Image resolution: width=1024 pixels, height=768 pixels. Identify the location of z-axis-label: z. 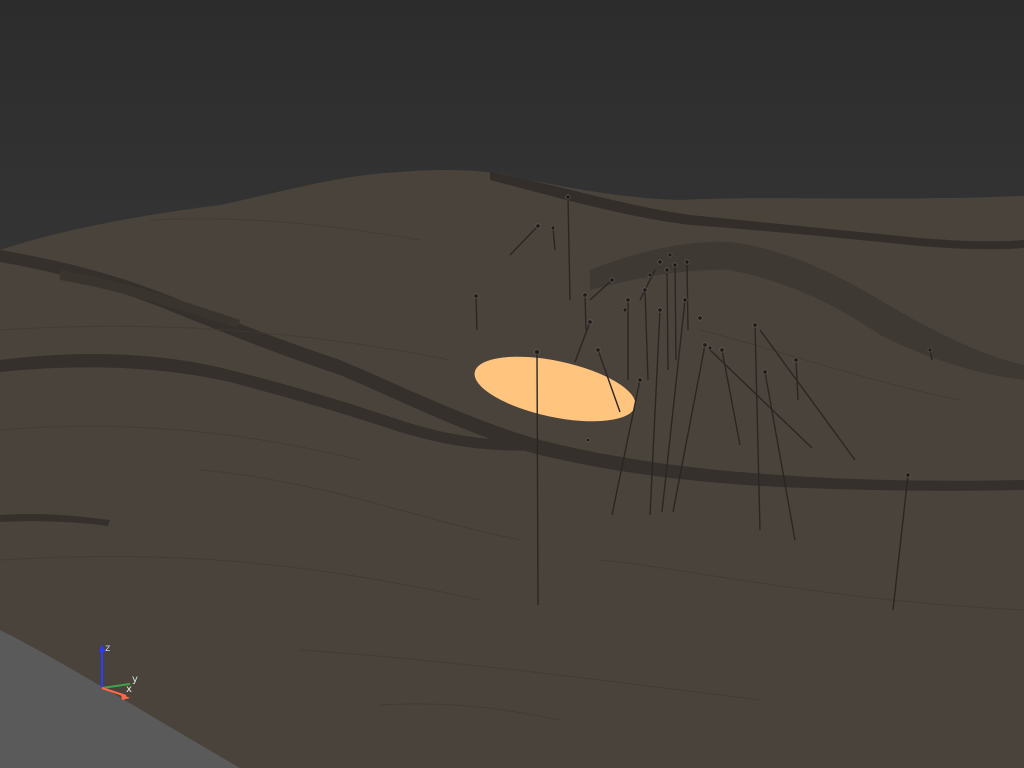
(107, 648).